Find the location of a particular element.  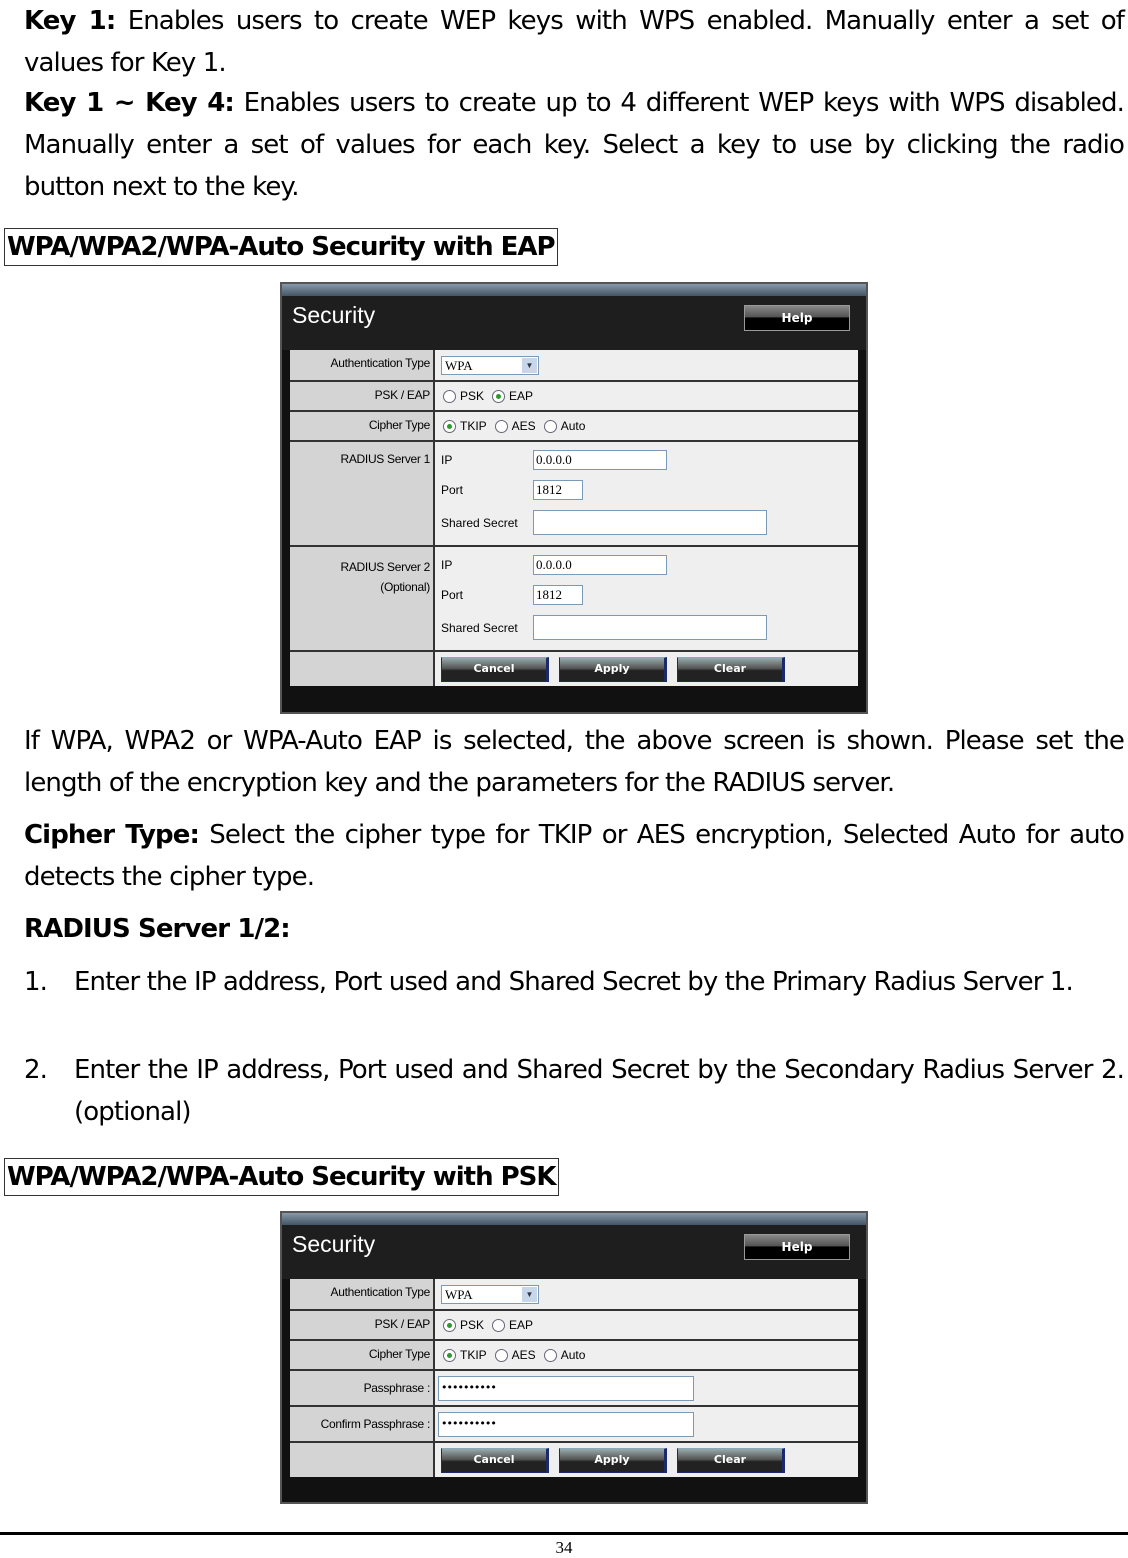

passphrase-row: Passphrase : •••••••••• is located at coordinates (574, 1389).